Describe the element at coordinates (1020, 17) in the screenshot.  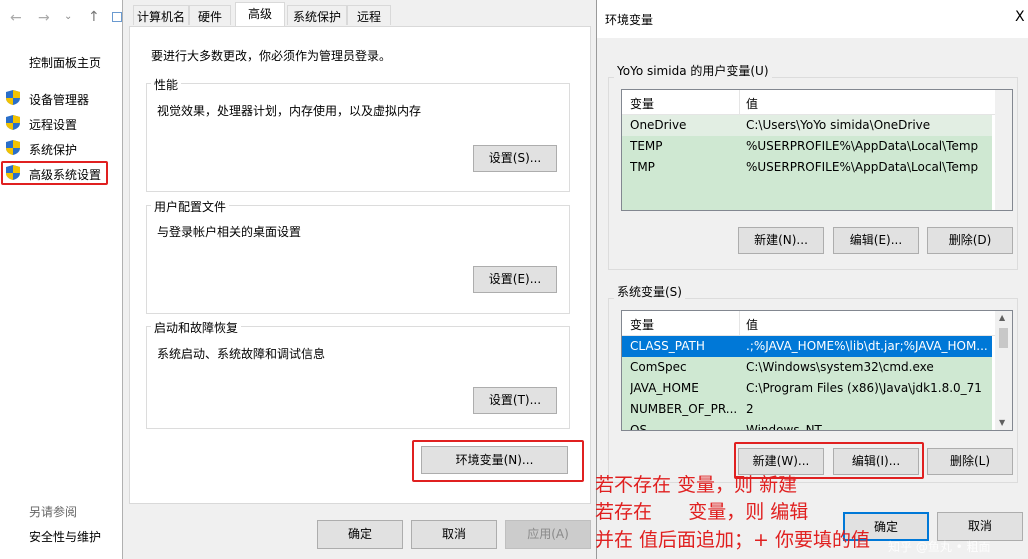
I see `close-icon: X` at that location.